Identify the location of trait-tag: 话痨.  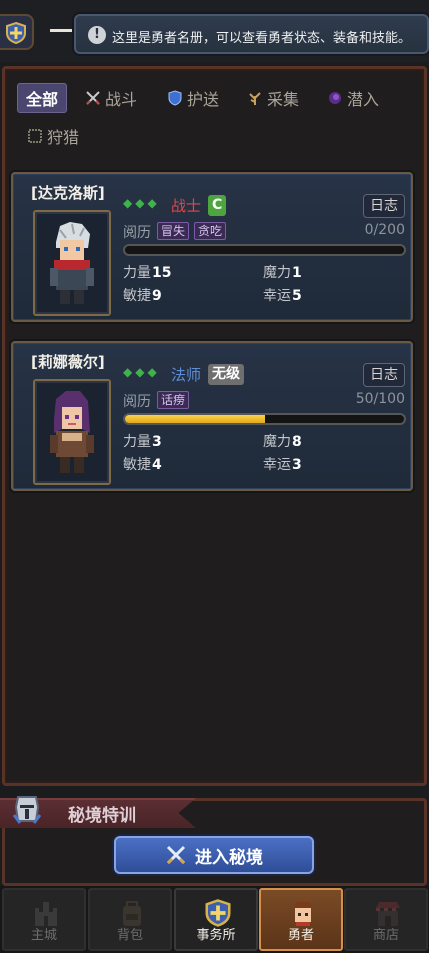
(173, 400).